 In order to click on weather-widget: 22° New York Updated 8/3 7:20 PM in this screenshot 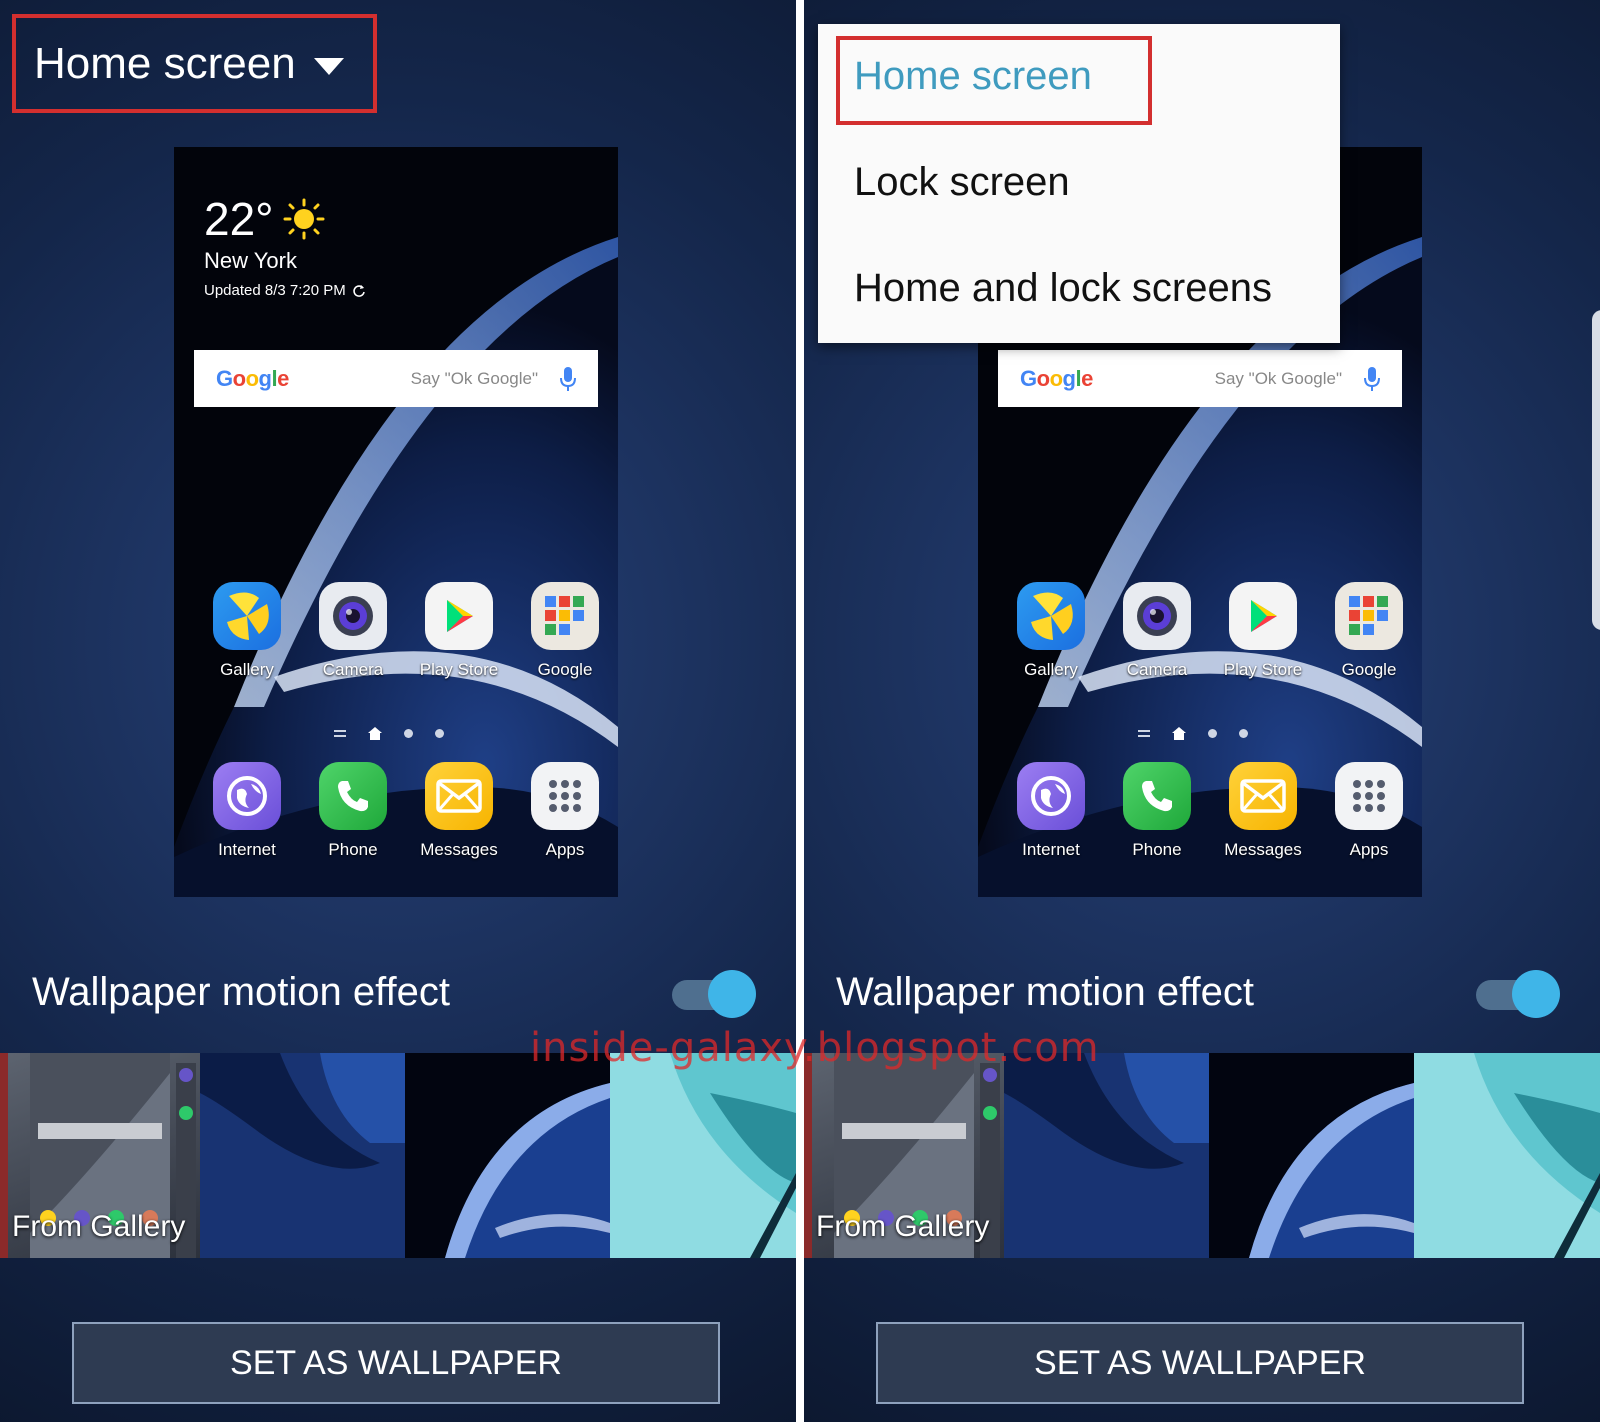, I will do `click(285, 245)`.